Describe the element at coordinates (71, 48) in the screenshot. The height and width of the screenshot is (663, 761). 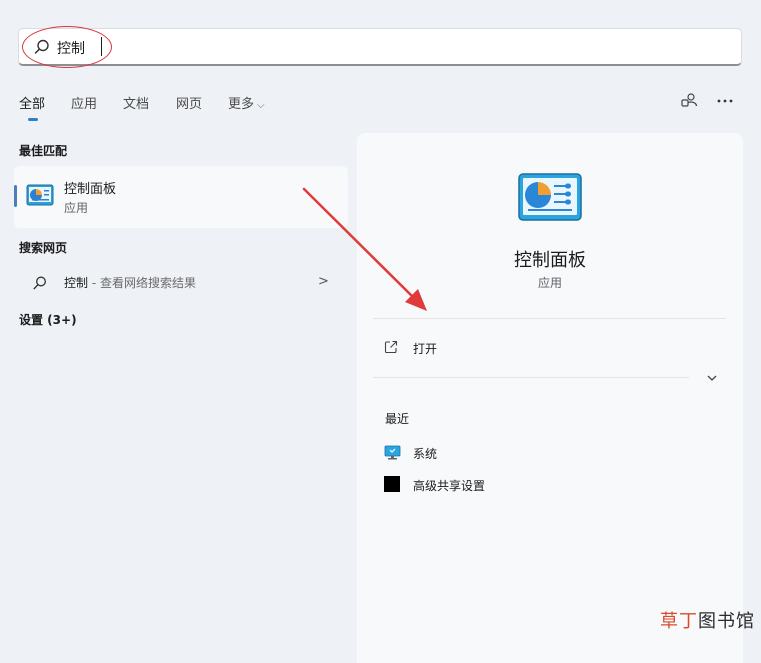
I see `search-input: 控制` at that location.